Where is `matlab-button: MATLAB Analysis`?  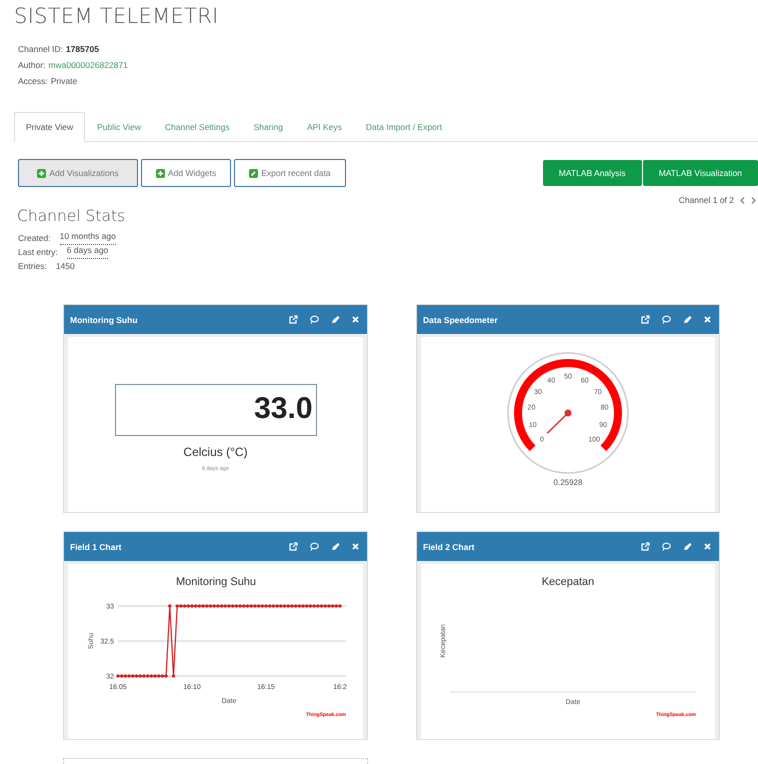 matlab-button: MATLAB Analysis is located at coordinates (592, 173).